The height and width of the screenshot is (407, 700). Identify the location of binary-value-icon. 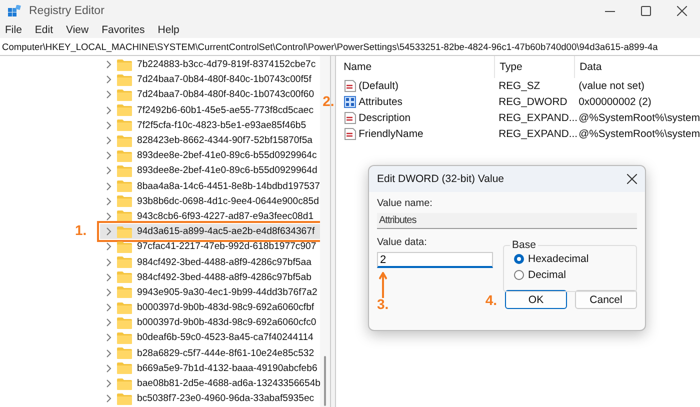
(350, 102).